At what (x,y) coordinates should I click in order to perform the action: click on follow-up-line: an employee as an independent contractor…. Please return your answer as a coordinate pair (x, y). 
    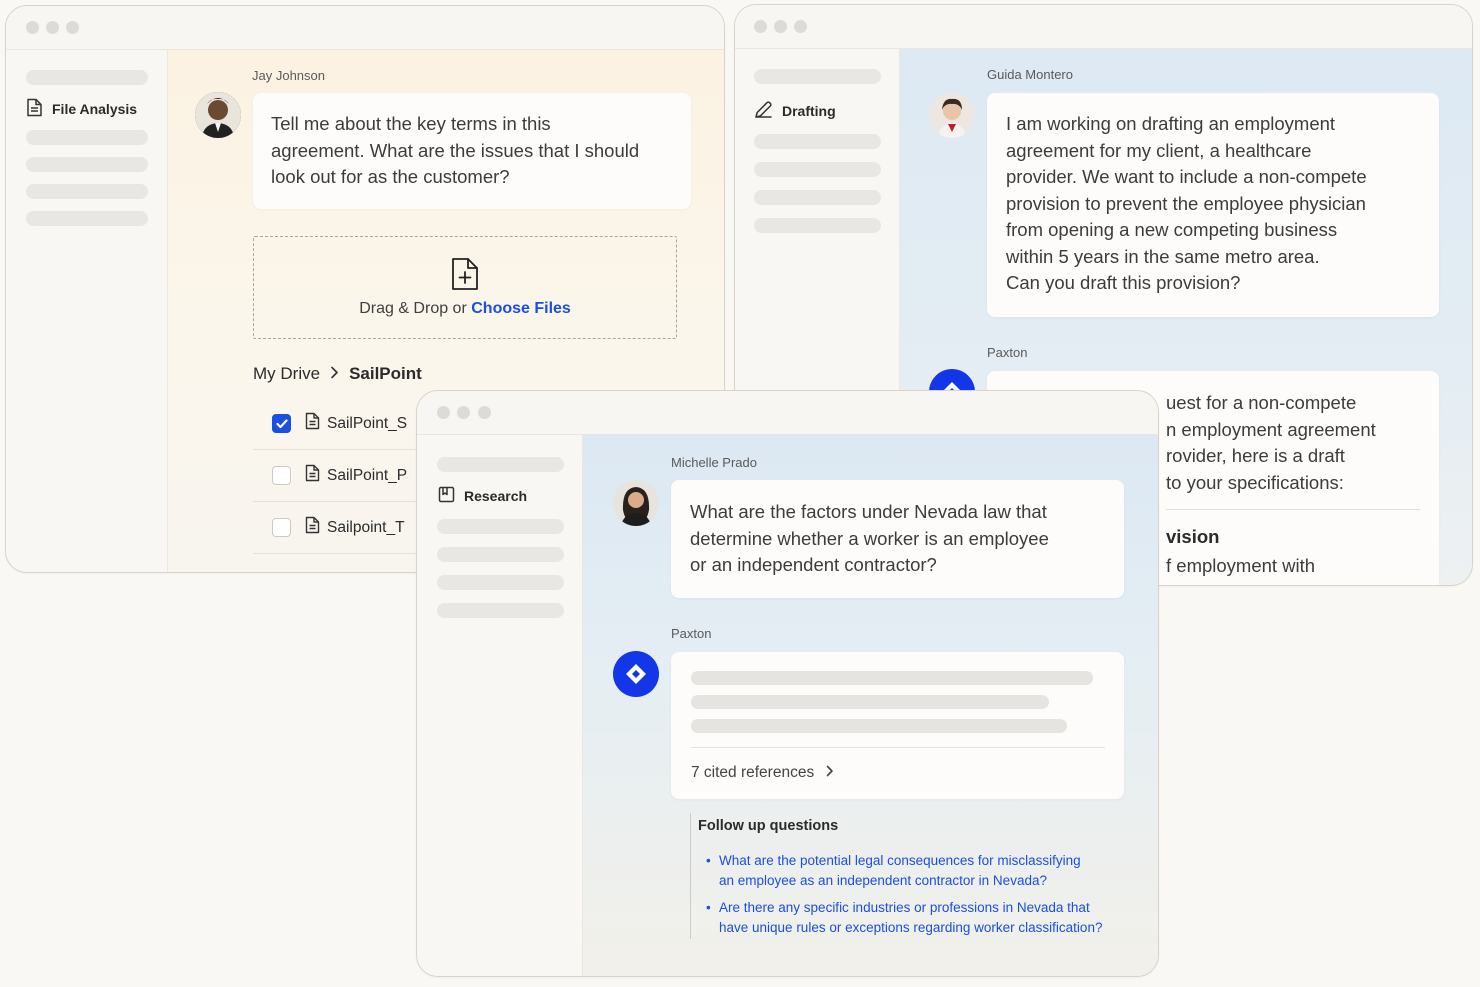
    Looking at the image, I should click on (883, 880).